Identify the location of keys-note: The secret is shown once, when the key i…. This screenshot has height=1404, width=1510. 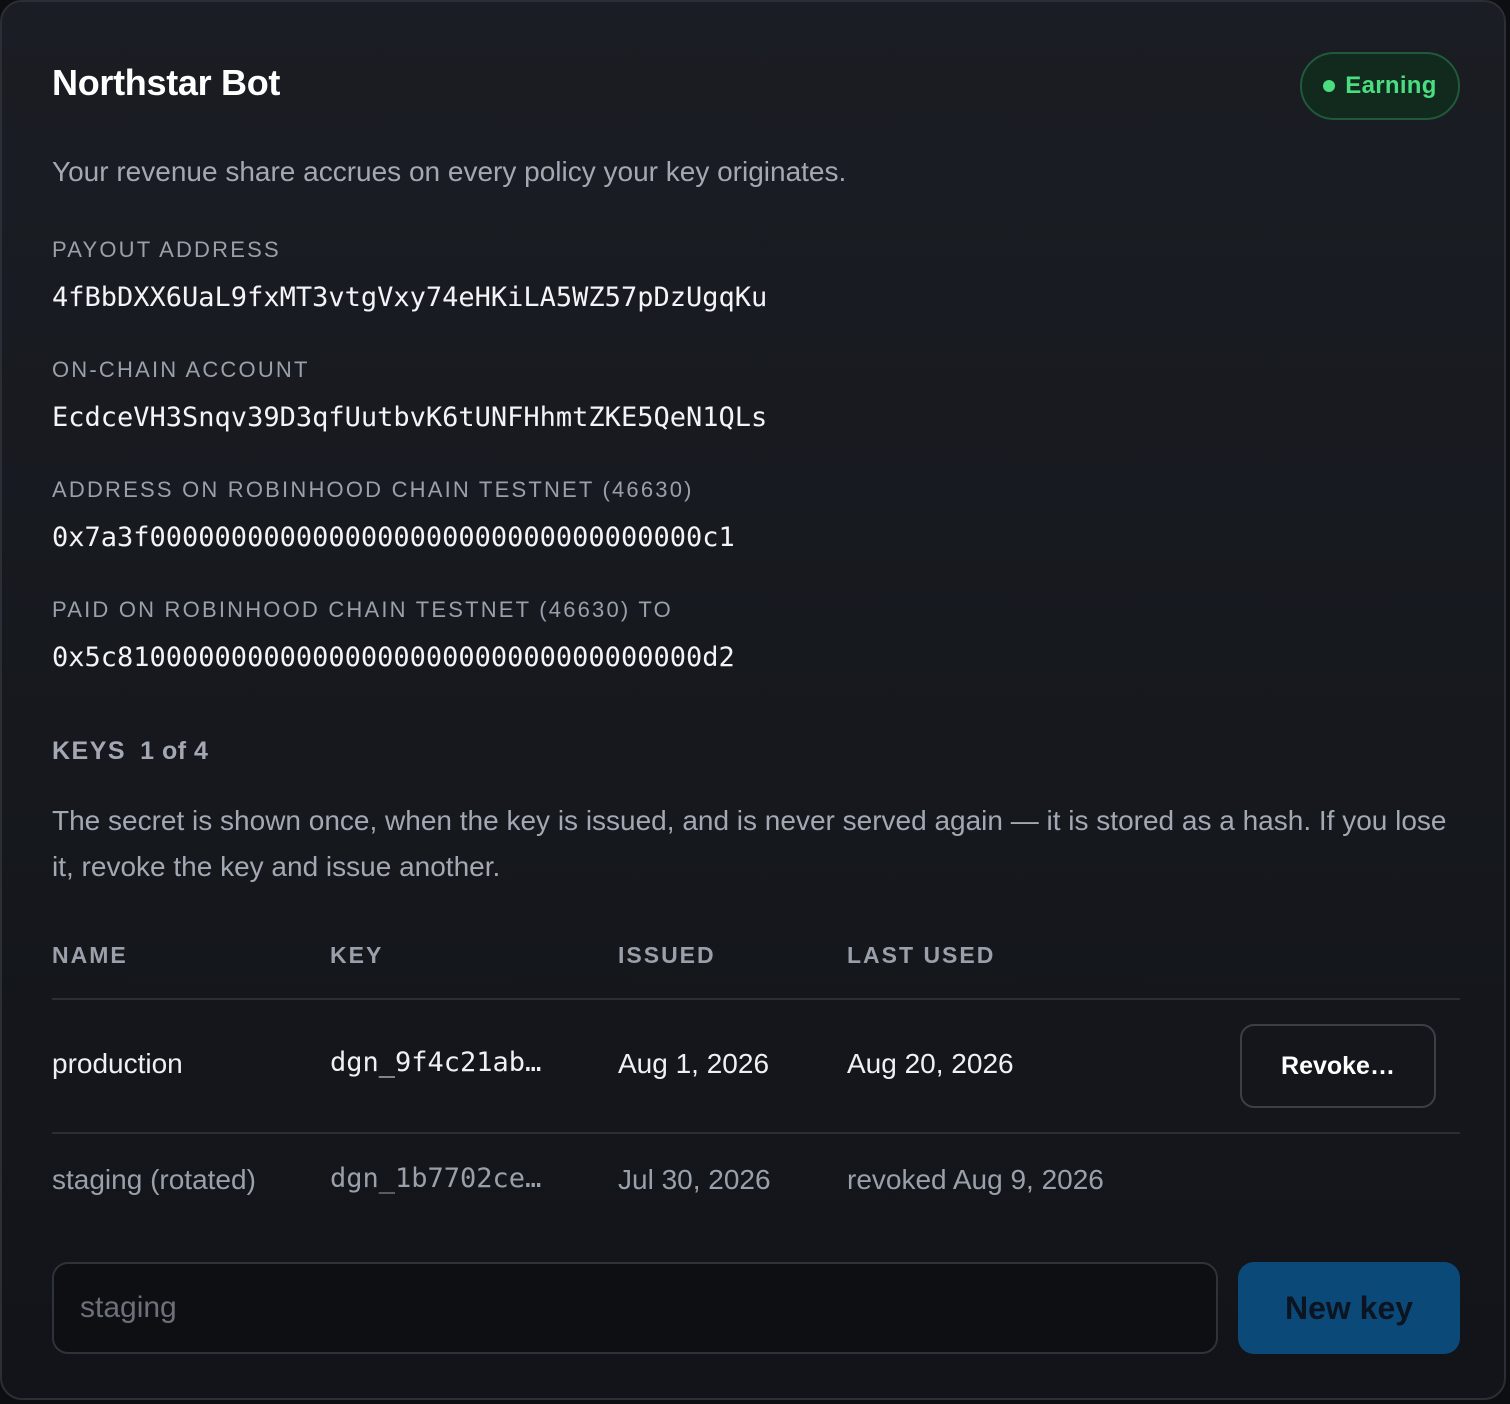
(749, 843).